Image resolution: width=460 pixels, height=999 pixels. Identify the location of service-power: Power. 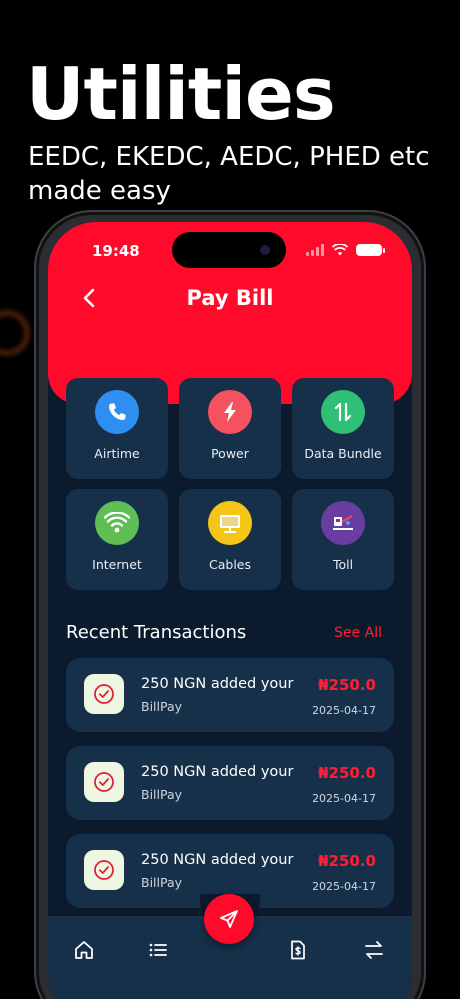
(230, 428).